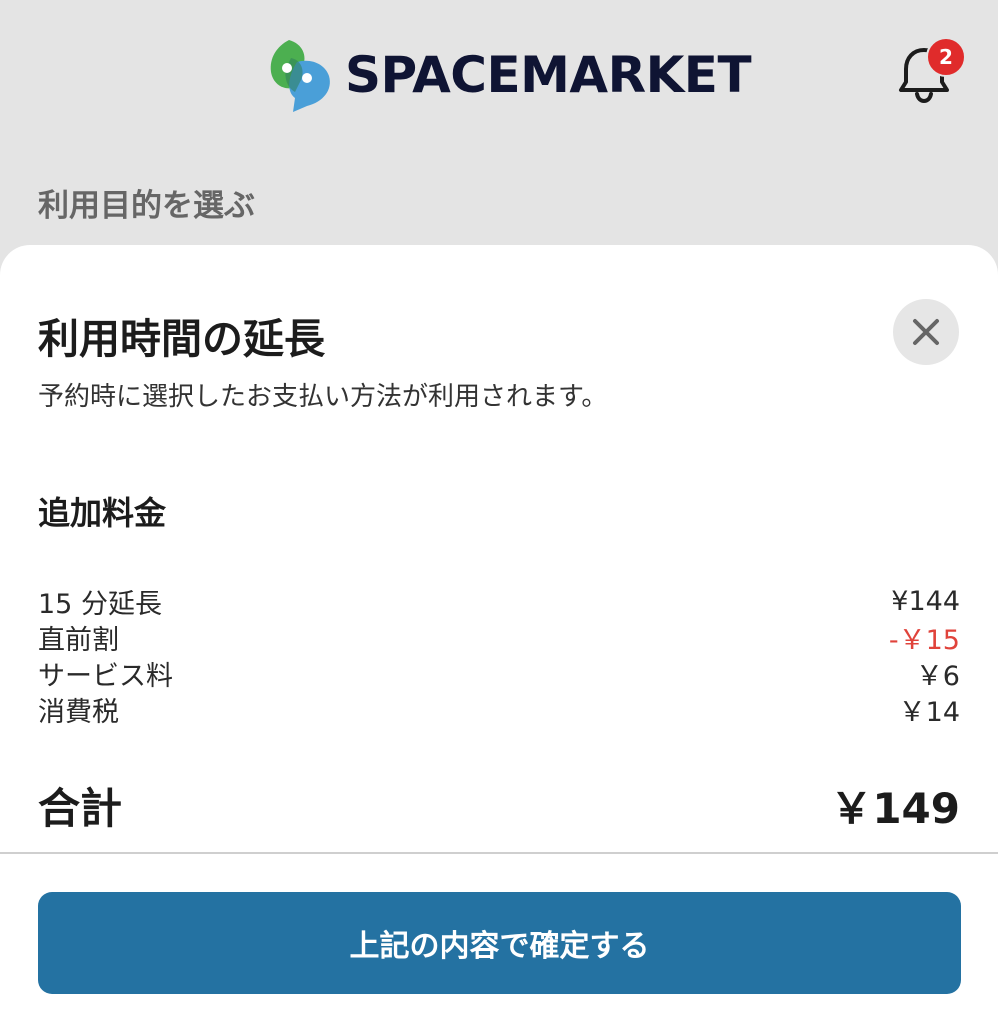 Image resolution: width=998 pixels, height=1024 pixels. What do you see at coordinates (929, 712) in the screenshot?
I see `fee-amount: ￥14` at bounding box center [929, 712].